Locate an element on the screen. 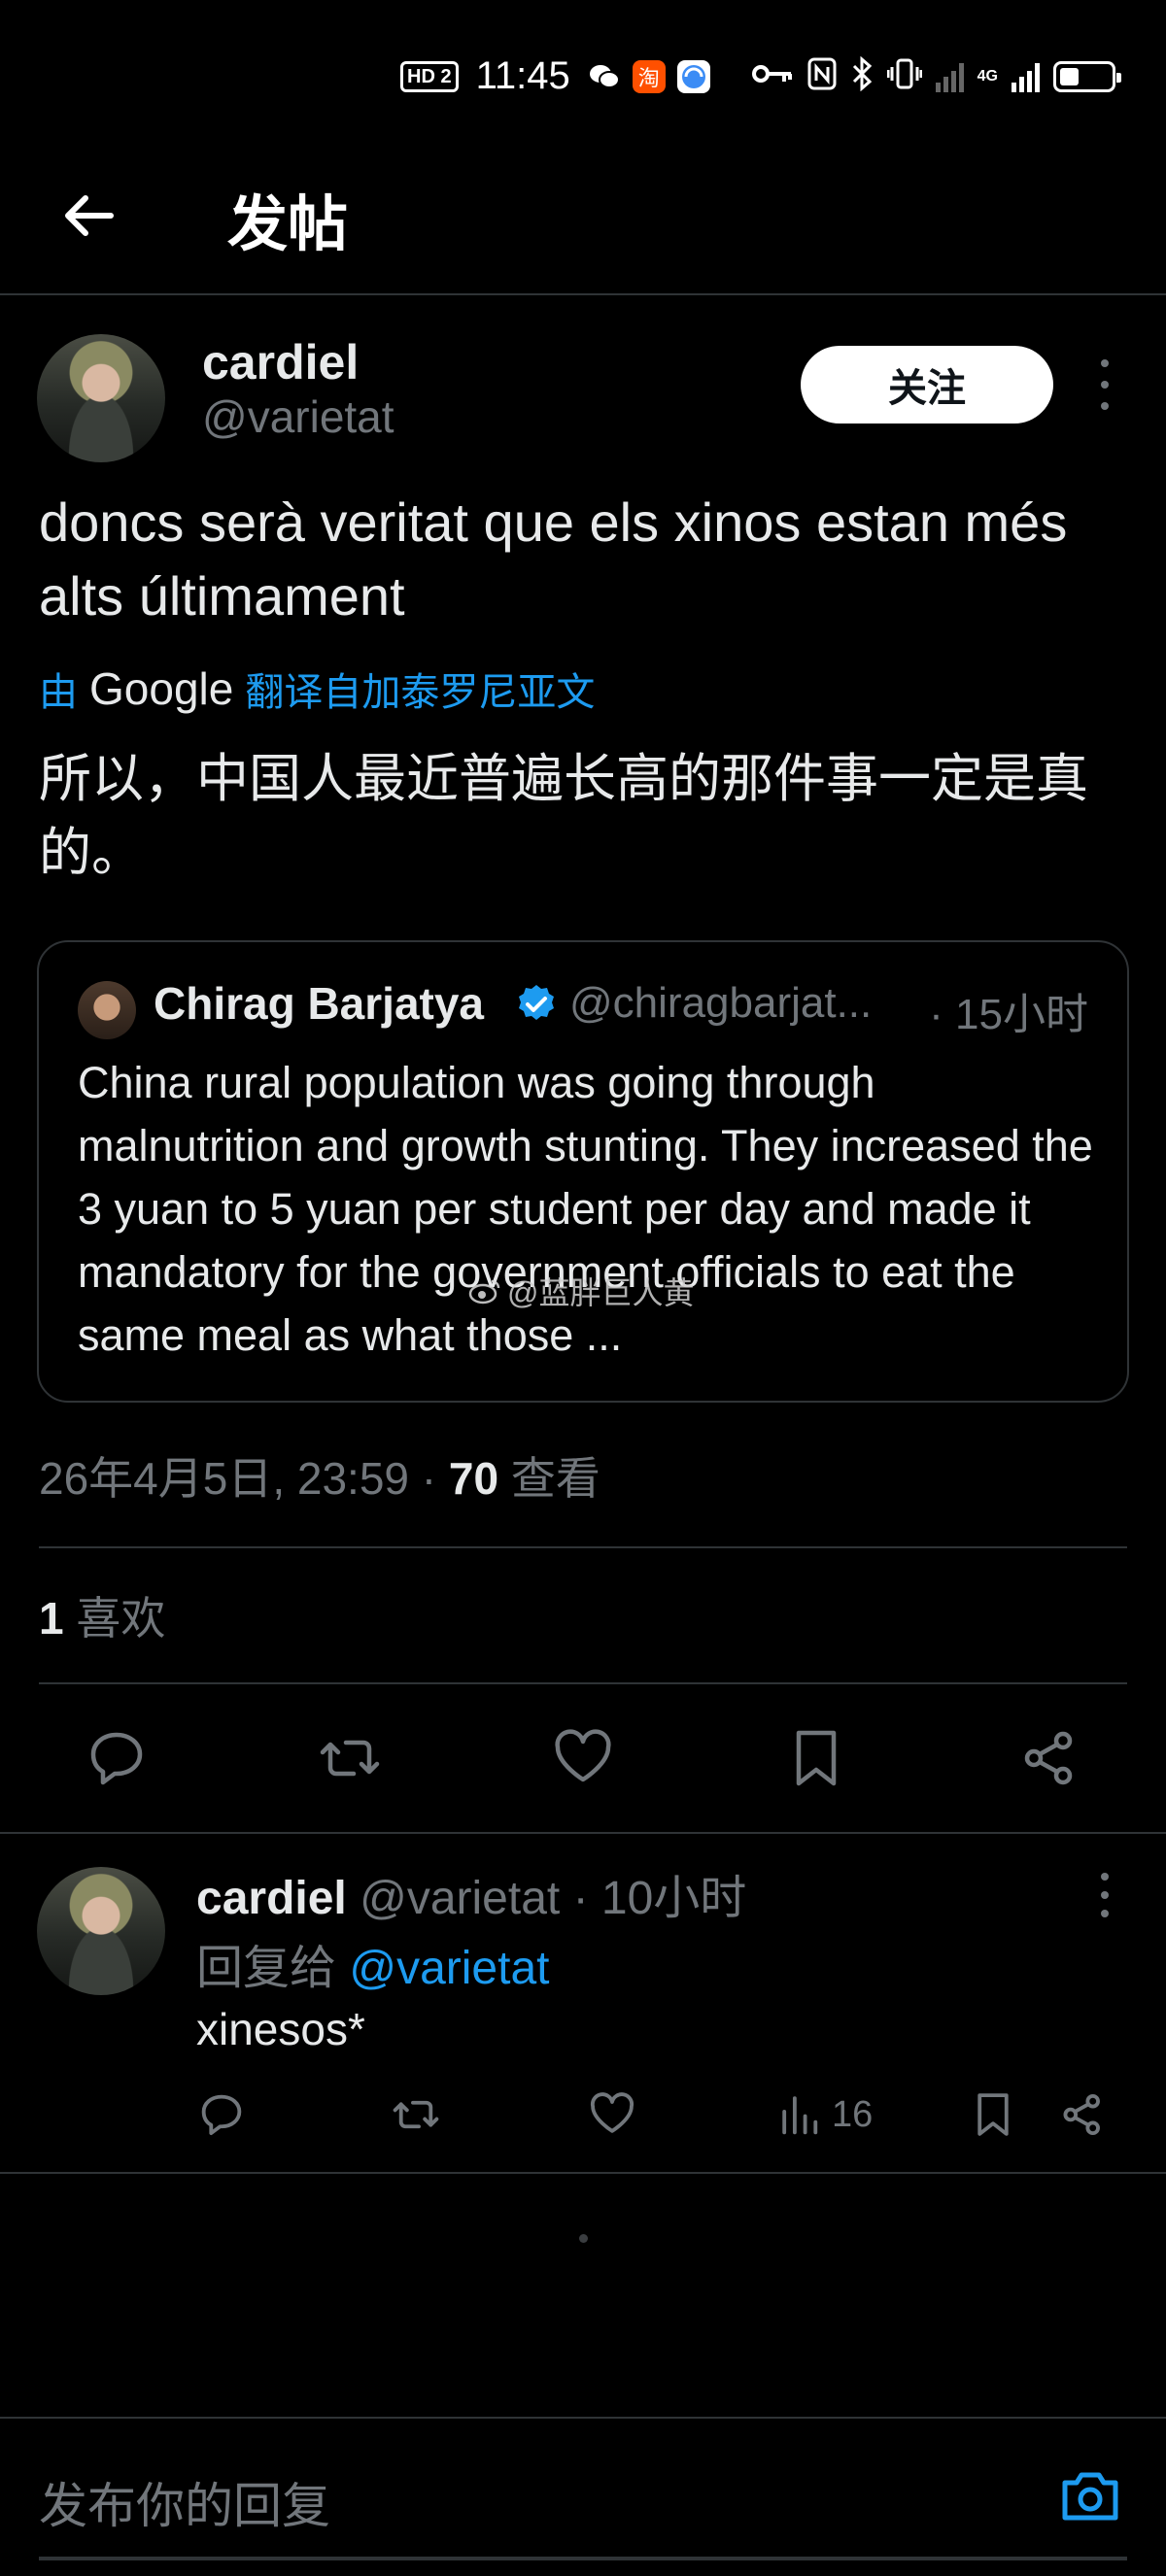 This screenshot has width=1166, height=2576. camera-button is located at coordinates (1090, 2496).